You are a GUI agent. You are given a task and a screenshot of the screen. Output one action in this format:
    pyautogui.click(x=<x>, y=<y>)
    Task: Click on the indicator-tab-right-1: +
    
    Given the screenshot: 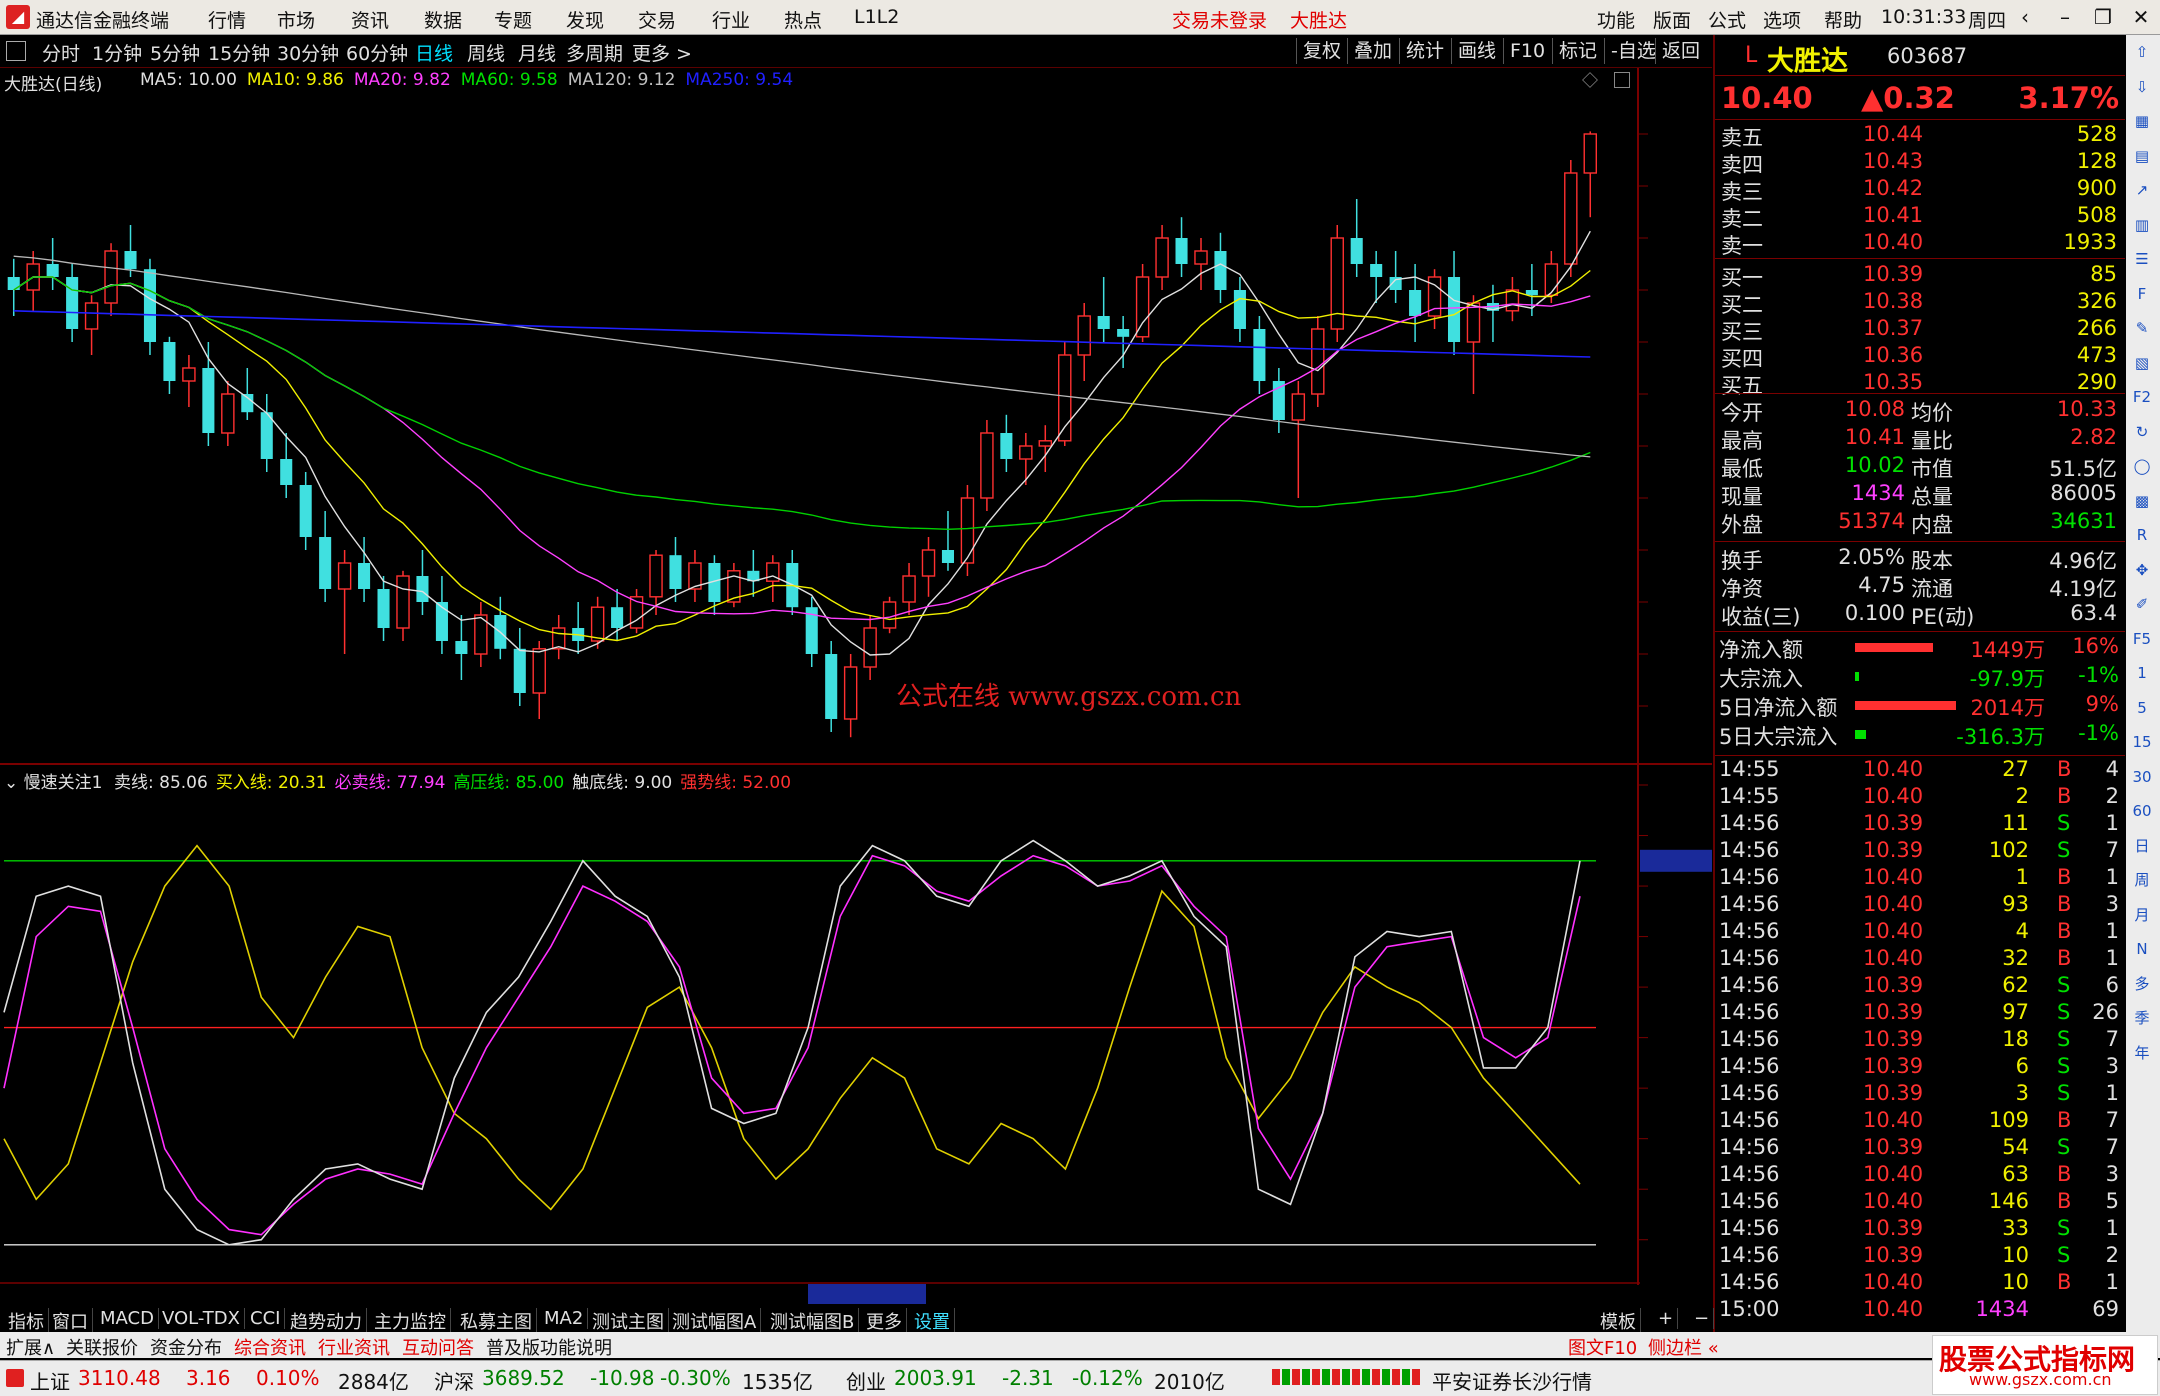 What is the action you would take?
    pyautogui.click(x=1666, y=1318)
    